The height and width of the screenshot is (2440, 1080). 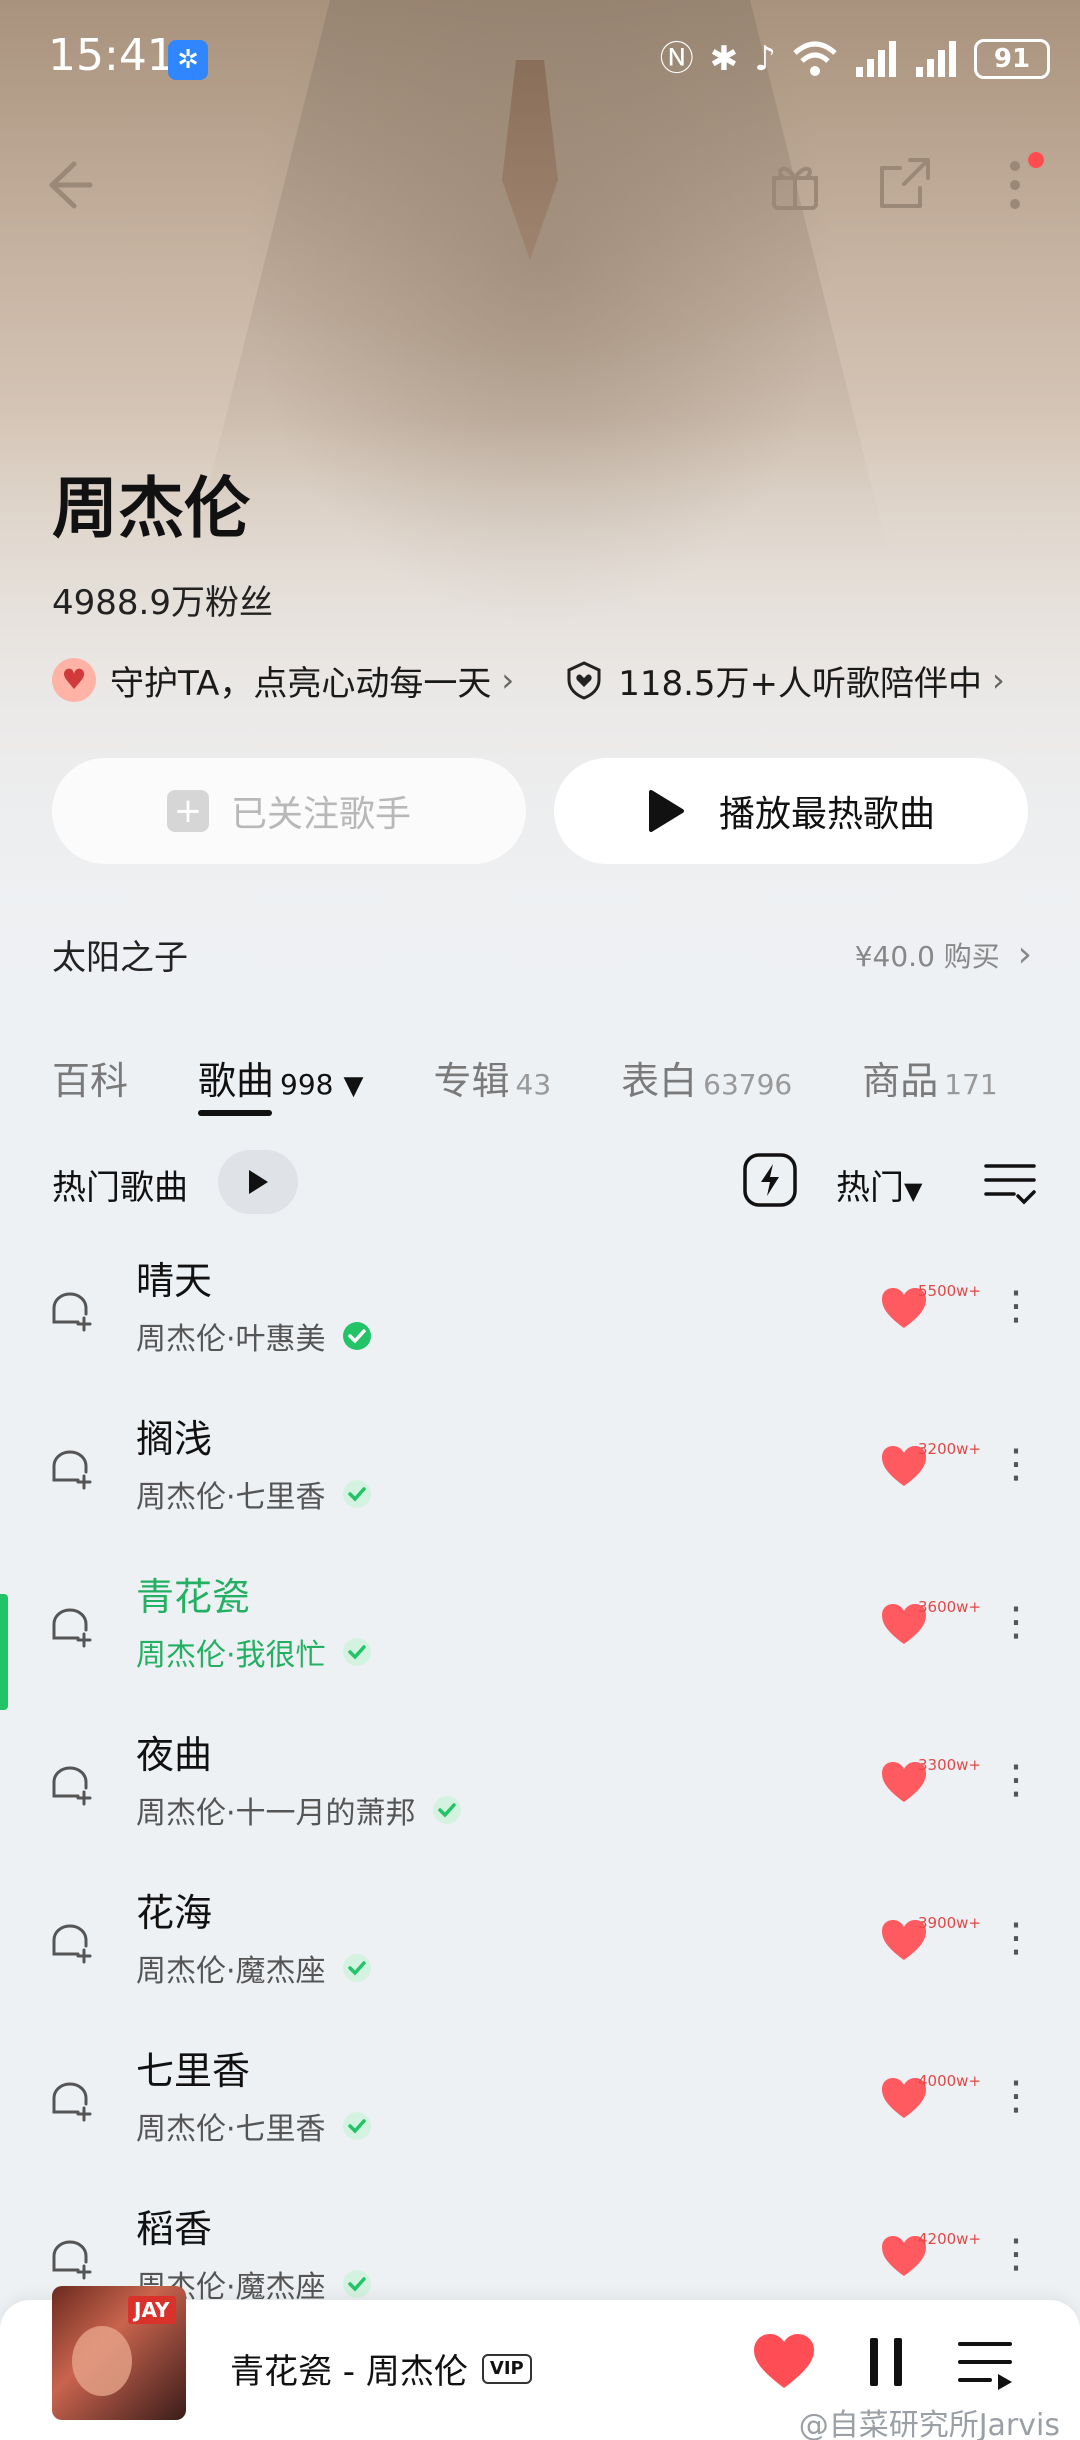 What do you see at coordinates (943, 954) in the screenshot?
I see `album-buy-button: ¥40.0 购买 ›` at bounding box center [943, 954].